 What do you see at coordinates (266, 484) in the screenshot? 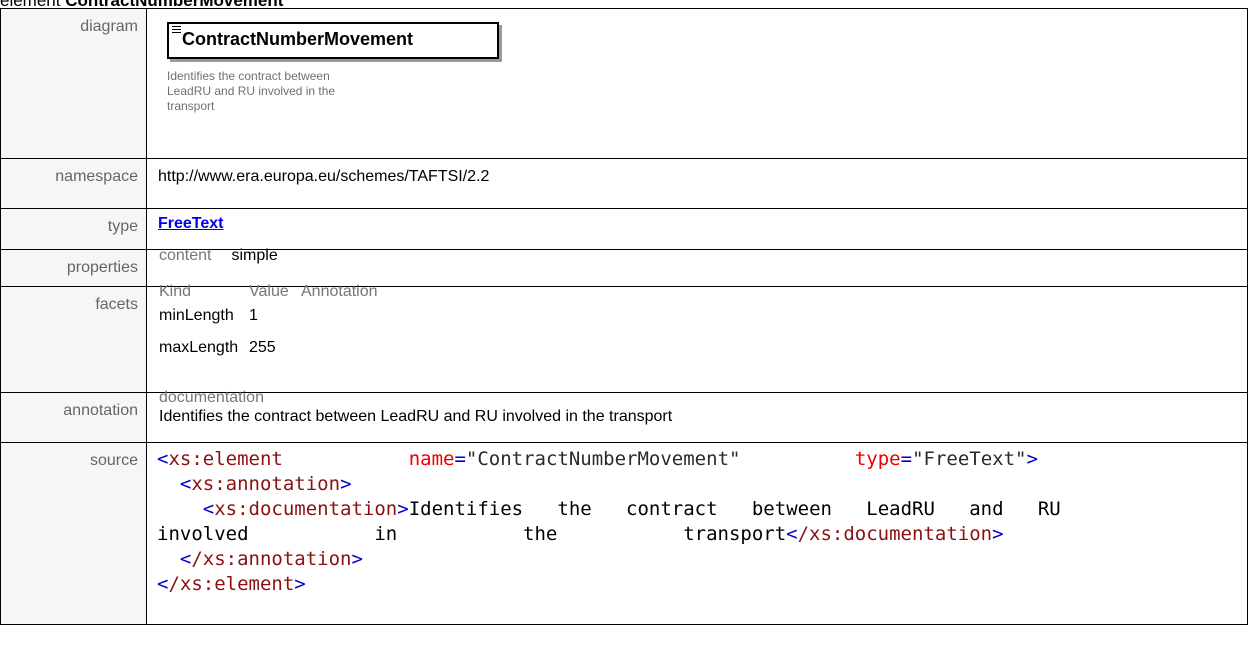
I see `src-annotation-tag: xs:annotation` at bounding box center [266, 484].